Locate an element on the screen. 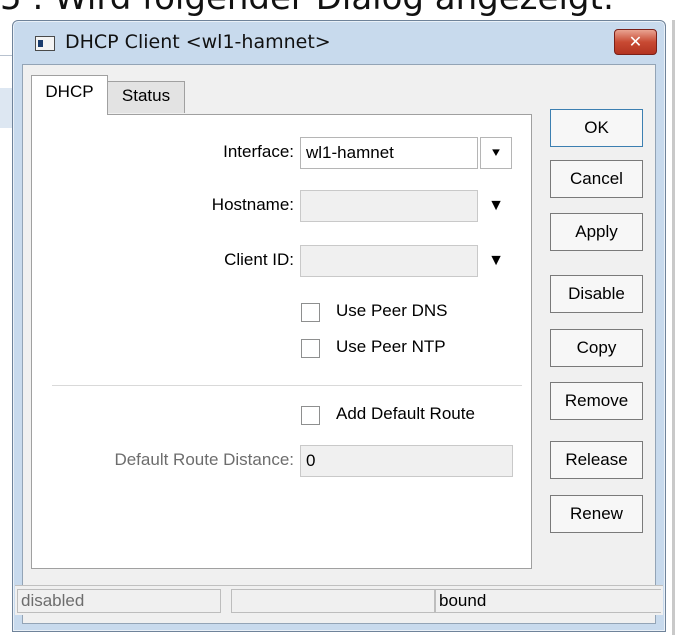  combo-arrow-icon: ⯆ is located at coordinates (496, 153).